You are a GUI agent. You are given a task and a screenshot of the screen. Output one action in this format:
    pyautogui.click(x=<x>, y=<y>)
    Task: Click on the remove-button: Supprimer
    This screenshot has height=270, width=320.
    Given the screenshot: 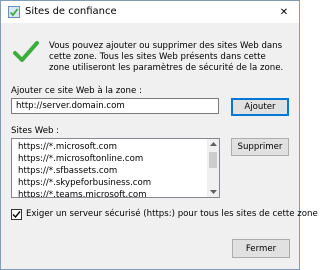 What is the action you would take?
    pyautogui.click(x=260, y=147)
    